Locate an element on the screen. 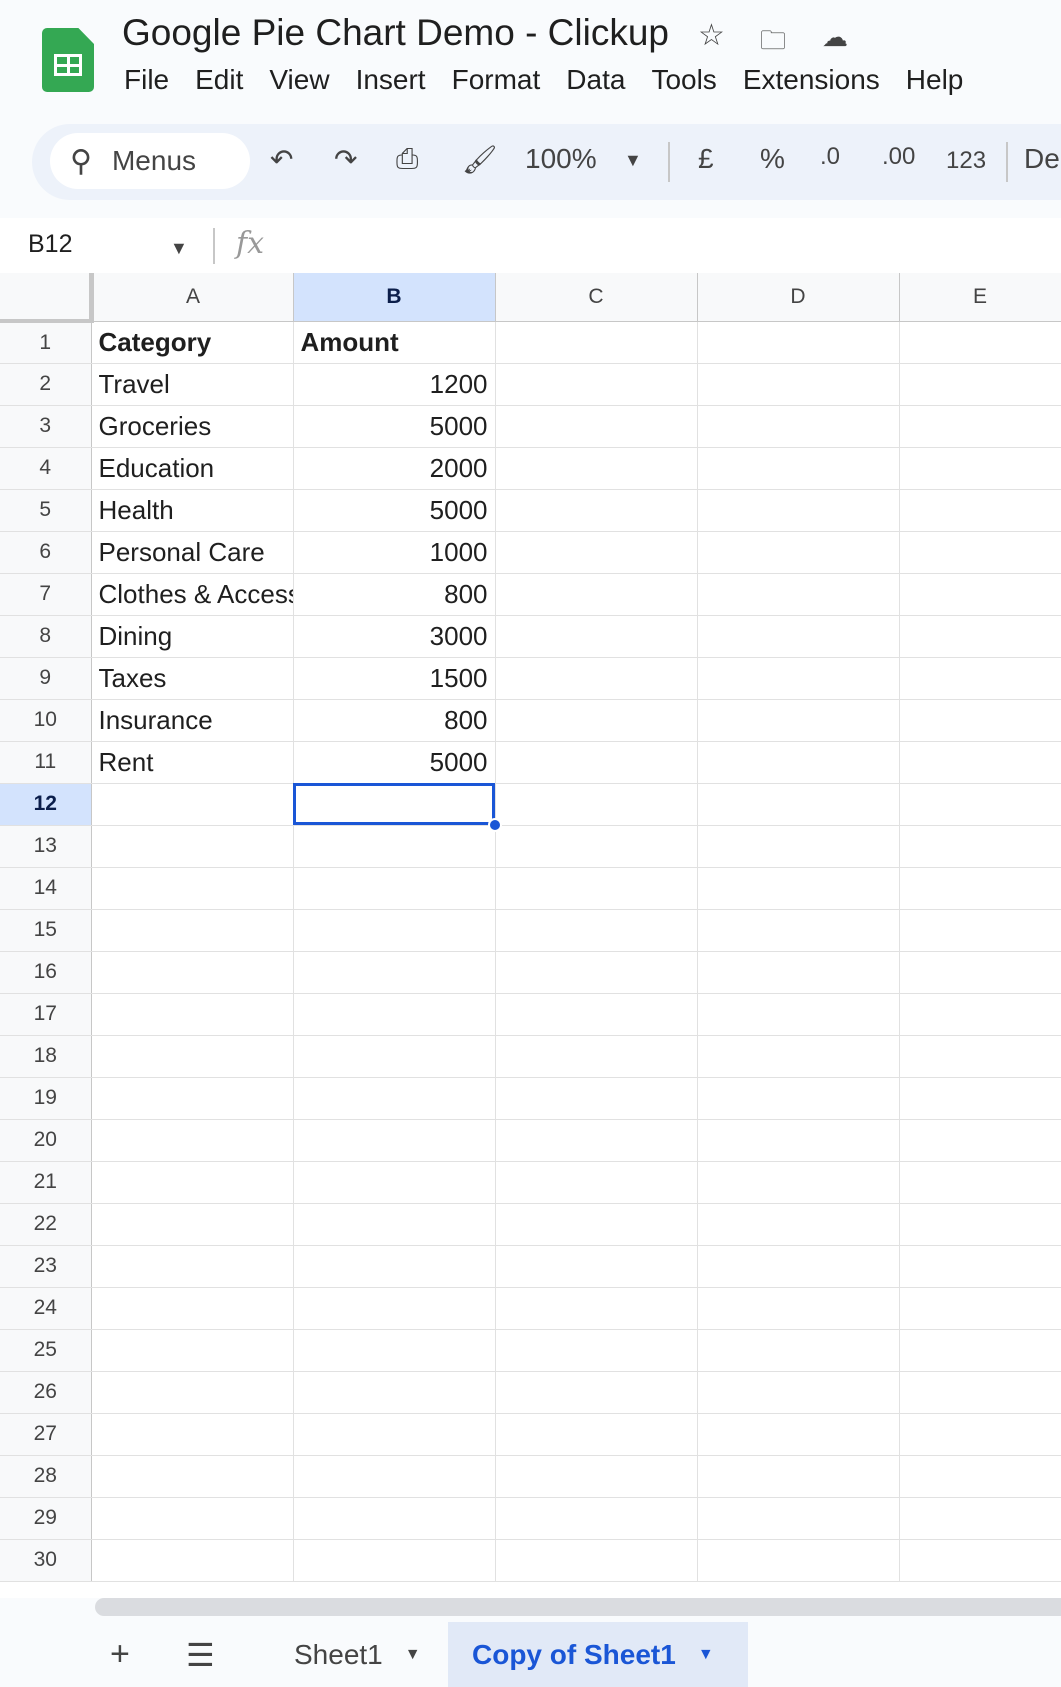 The width and height of the screenshot is (1061, 1687). row-header: 15 is located at coordinates (46, 930).